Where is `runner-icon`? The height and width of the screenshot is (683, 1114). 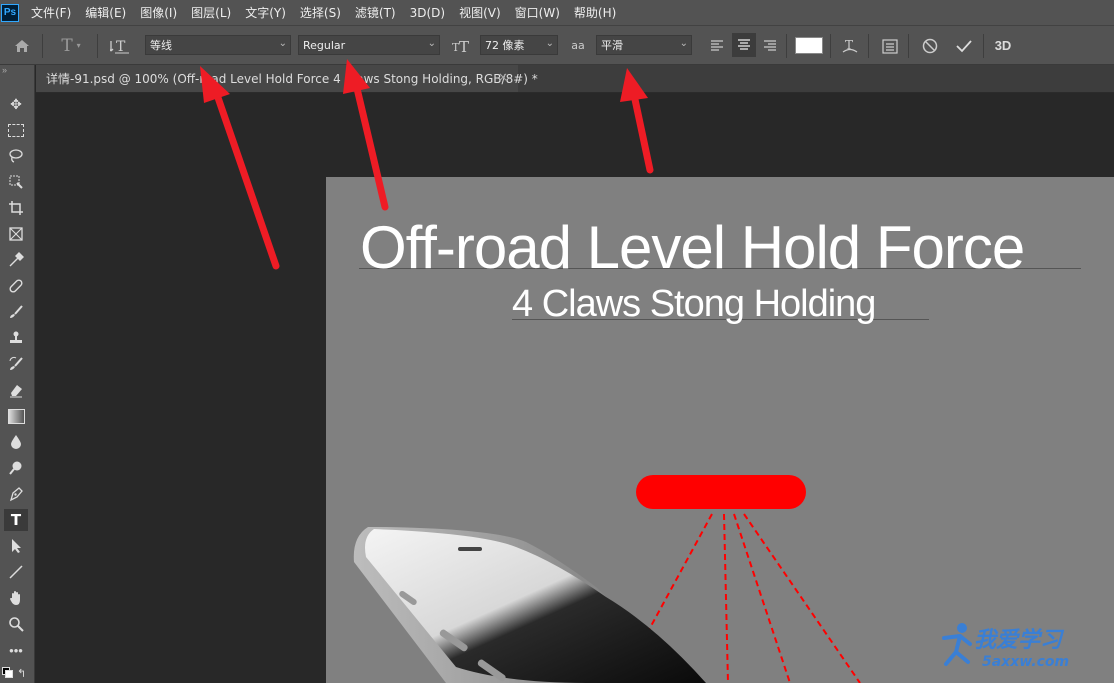 runner-icon is located at coordinates (957, 644).